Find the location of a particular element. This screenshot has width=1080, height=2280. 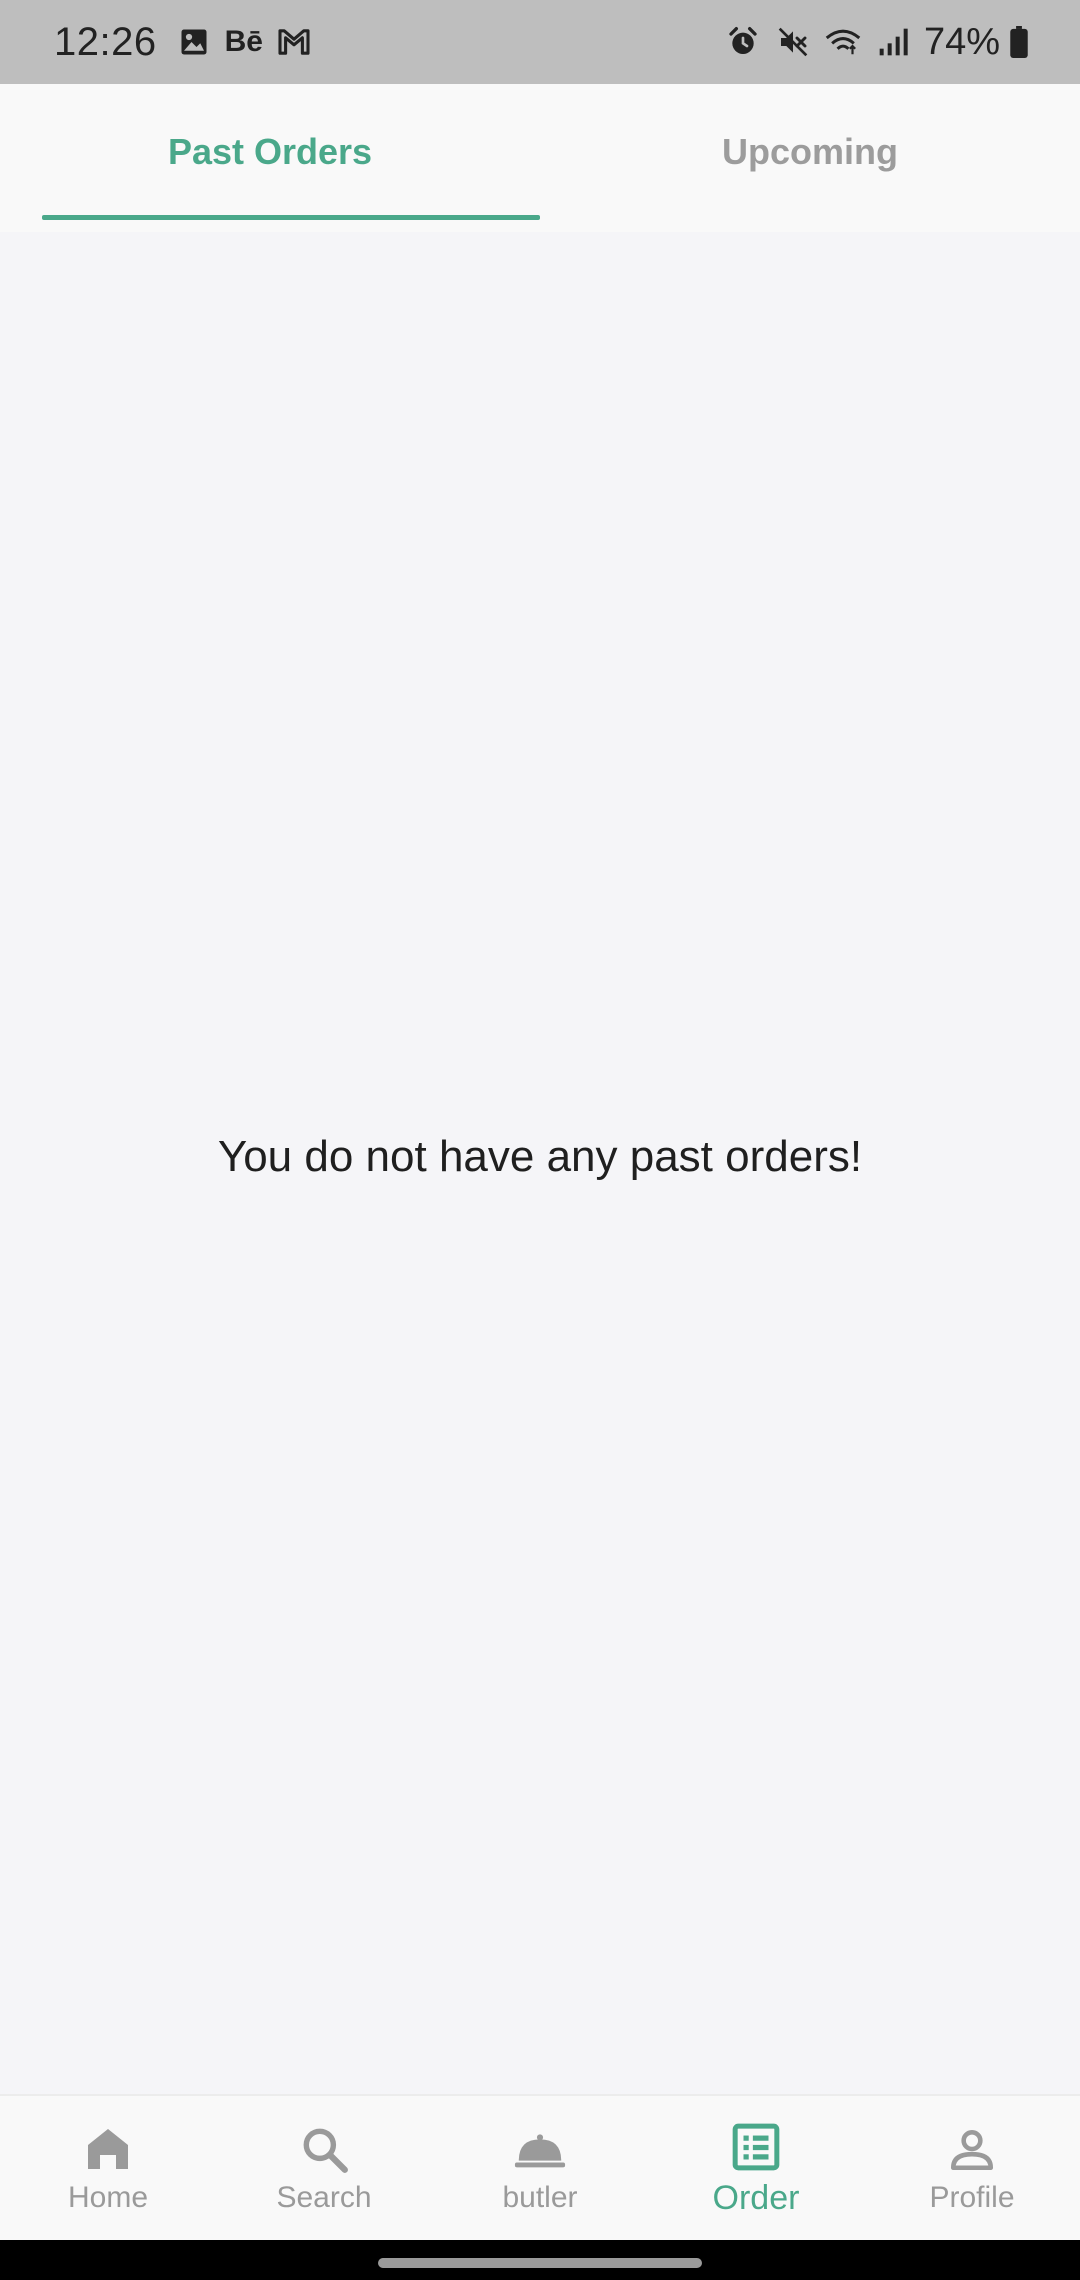

nav-label-butler: butler is located at coordinates (540, 2197).